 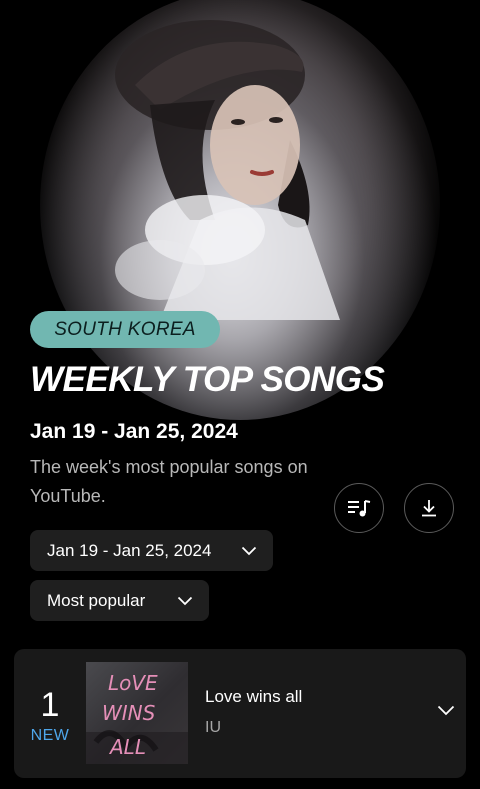 I want to click on sort-selector-label: Most popular, so click(x=96, y=600).